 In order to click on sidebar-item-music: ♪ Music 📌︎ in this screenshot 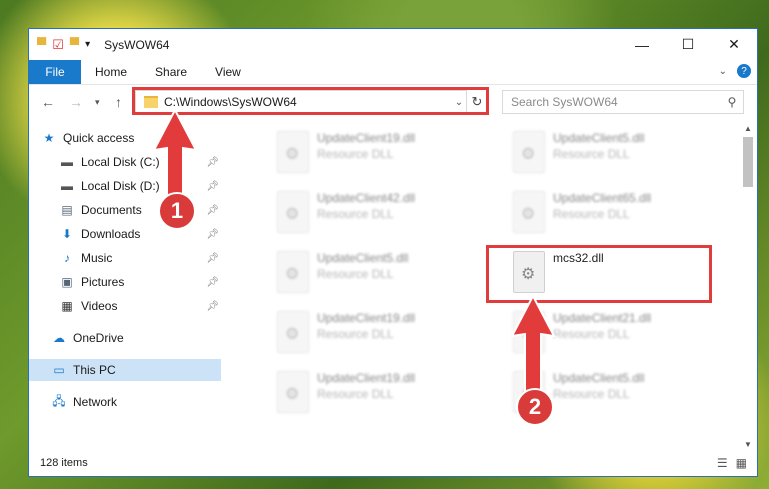, I will do `click(140, 258)`.